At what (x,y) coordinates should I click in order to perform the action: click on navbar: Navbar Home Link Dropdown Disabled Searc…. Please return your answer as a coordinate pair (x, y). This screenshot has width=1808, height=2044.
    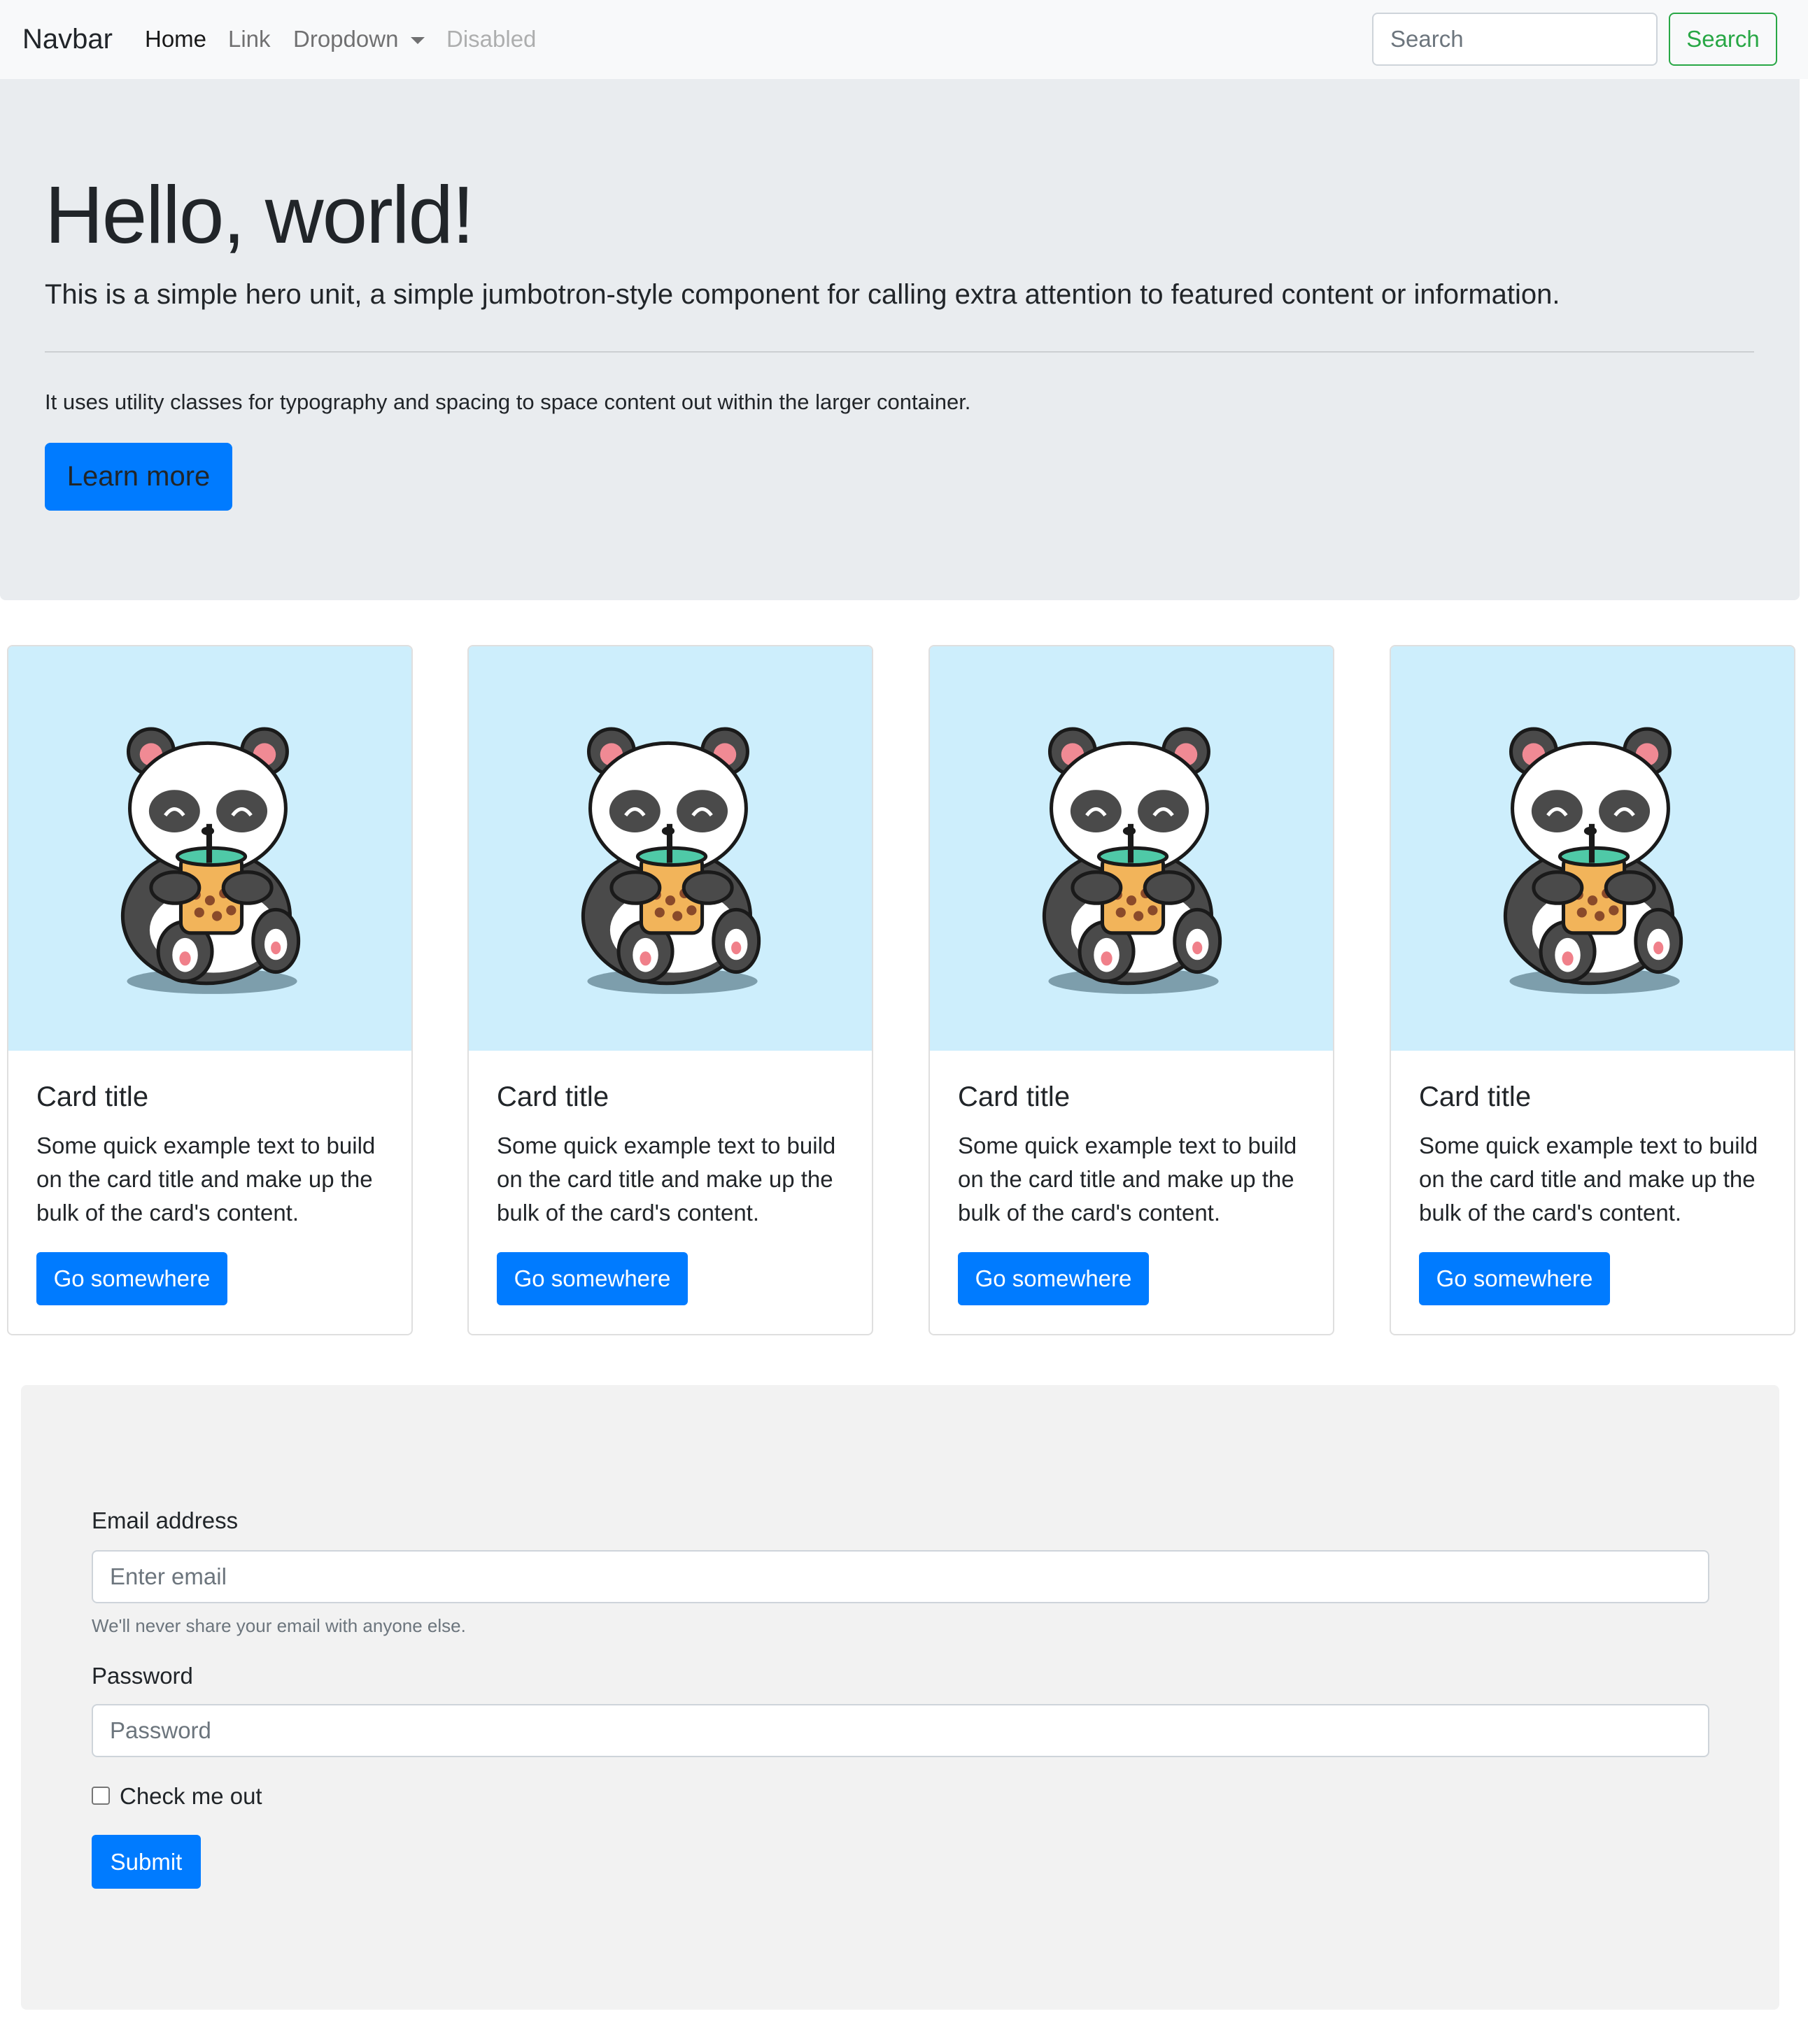
    Looking at the image, I should click on (904, 39).